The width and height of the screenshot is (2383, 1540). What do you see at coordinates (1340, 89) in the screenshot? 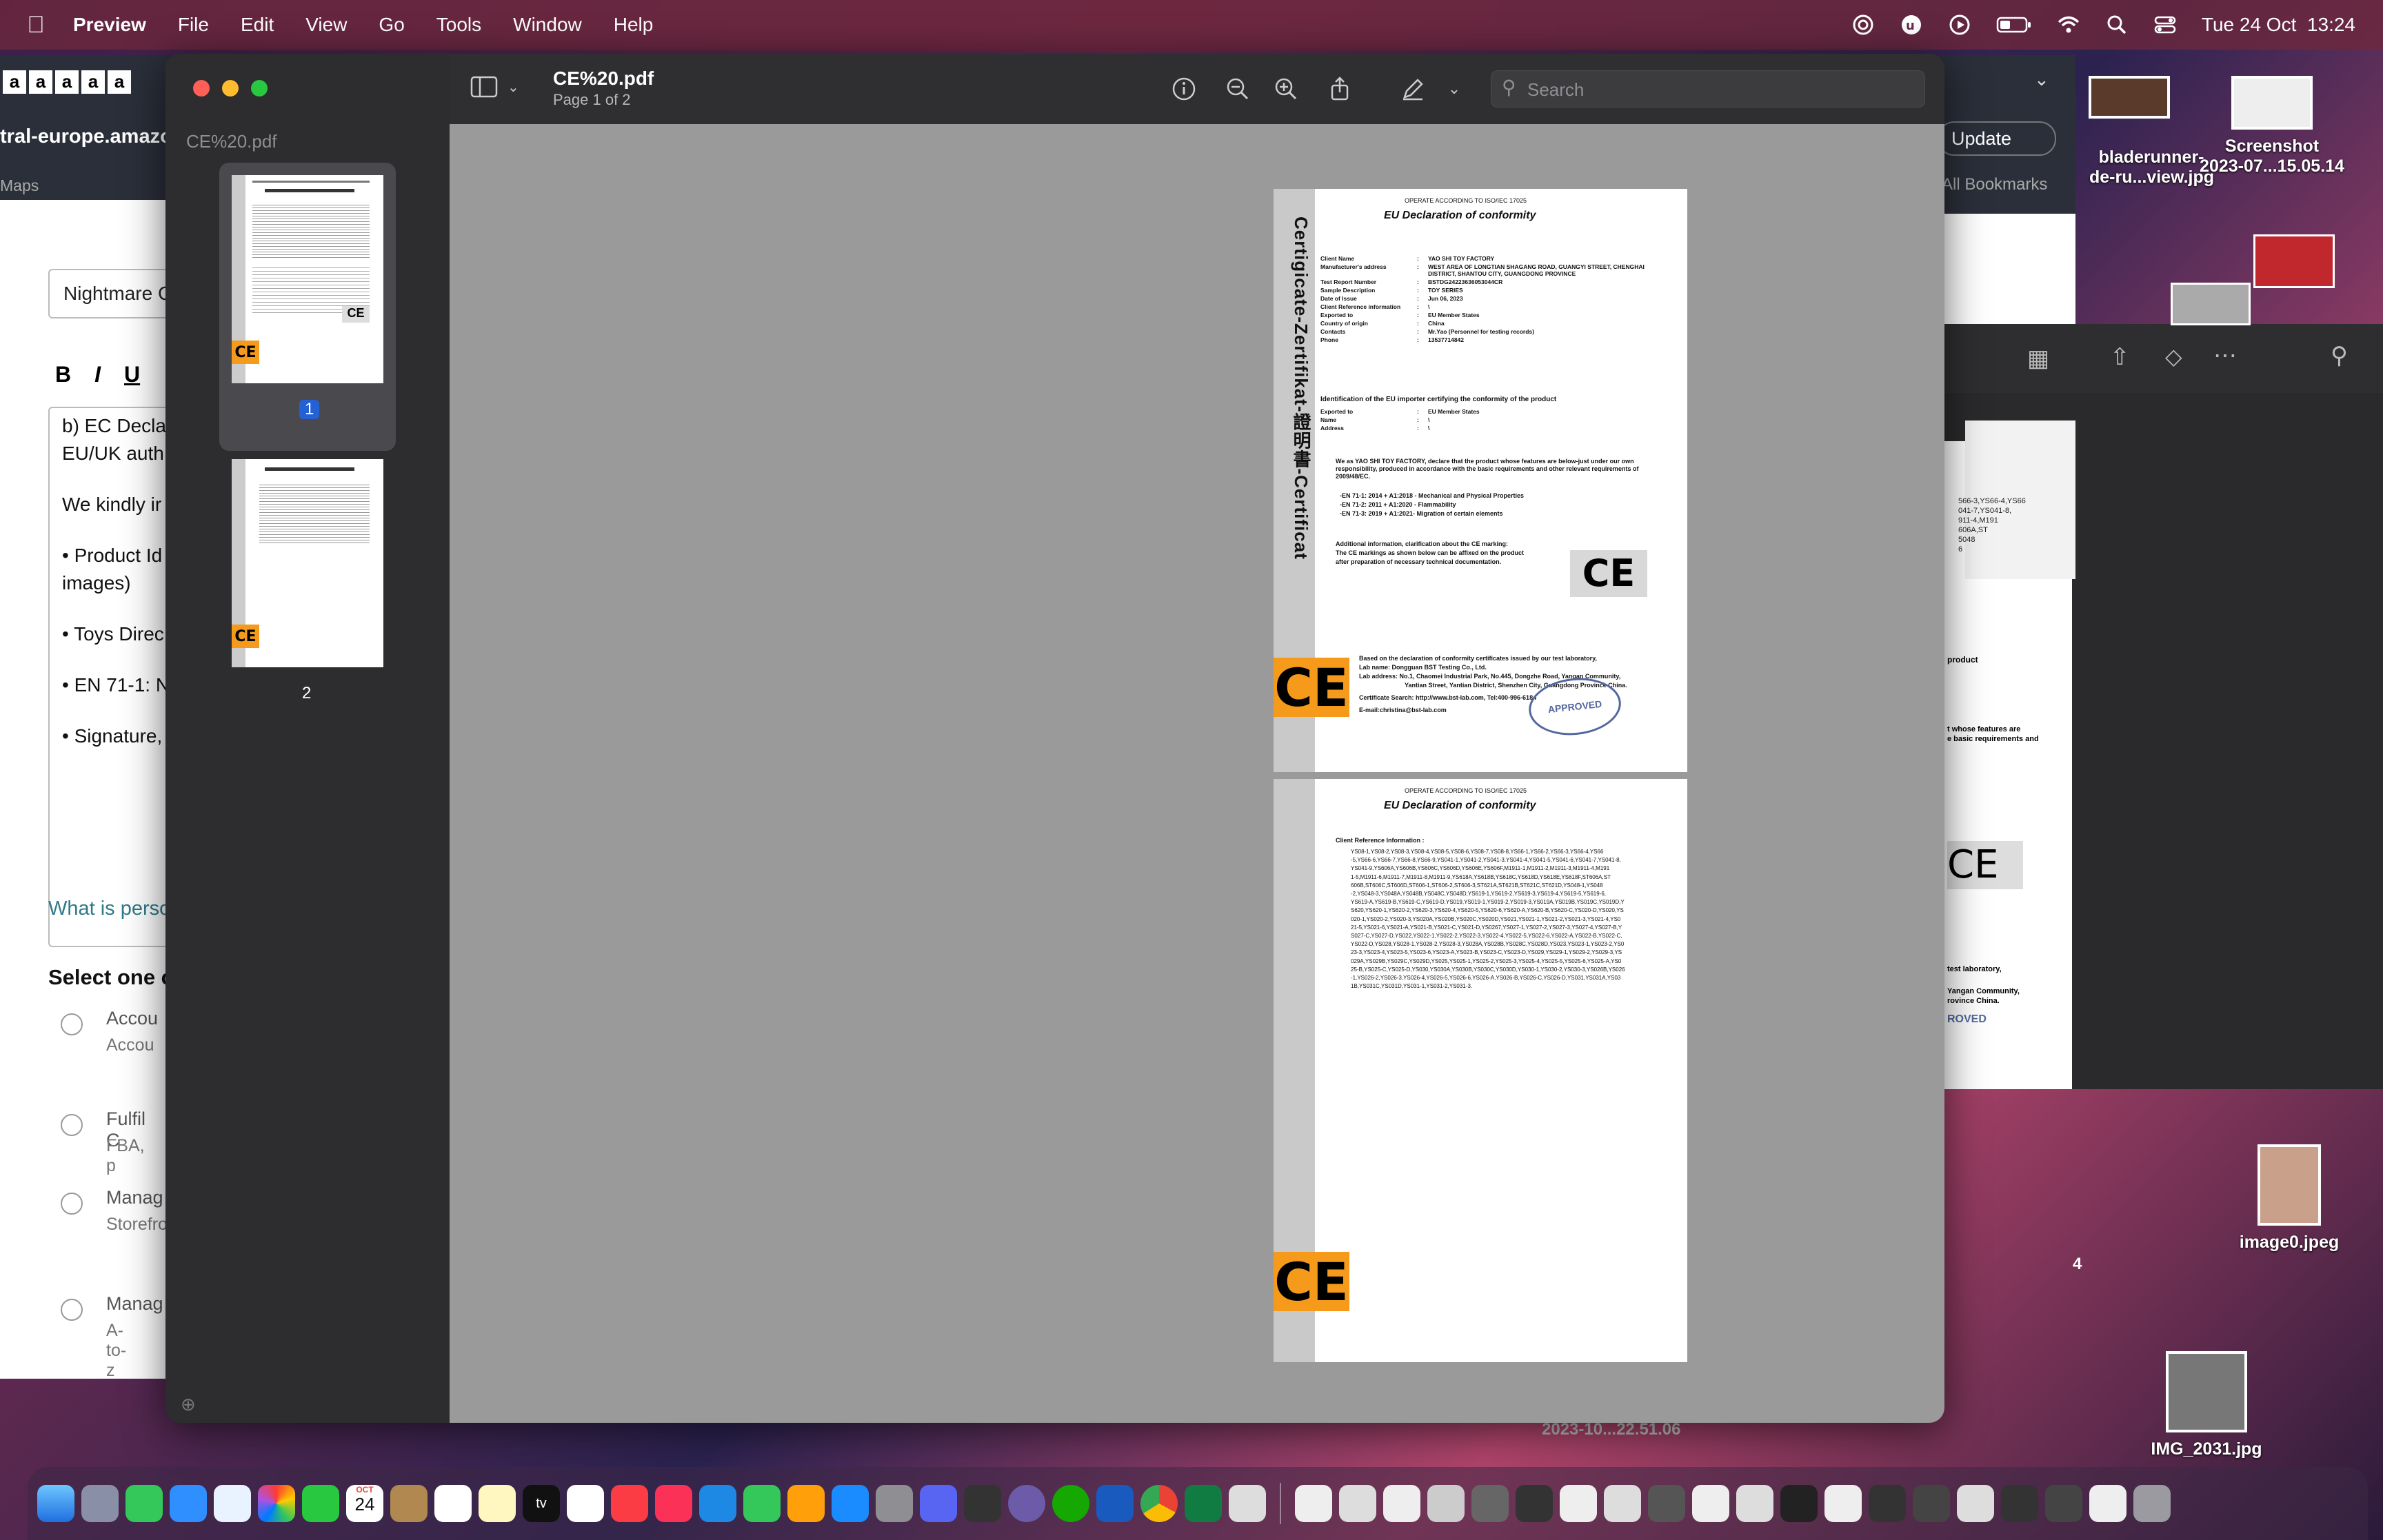
I see `share-icon` at bounding box center [1340, 89].